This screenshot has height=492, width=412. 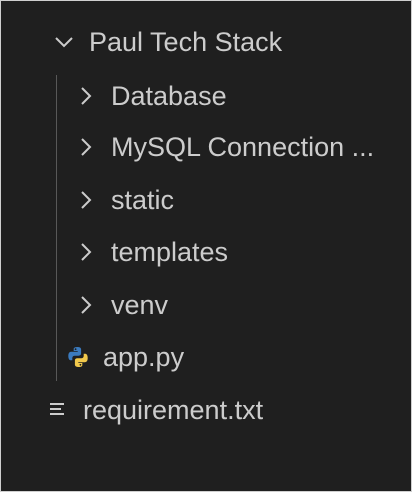 I want to click on indent-guide, so click(x=56, y=228).